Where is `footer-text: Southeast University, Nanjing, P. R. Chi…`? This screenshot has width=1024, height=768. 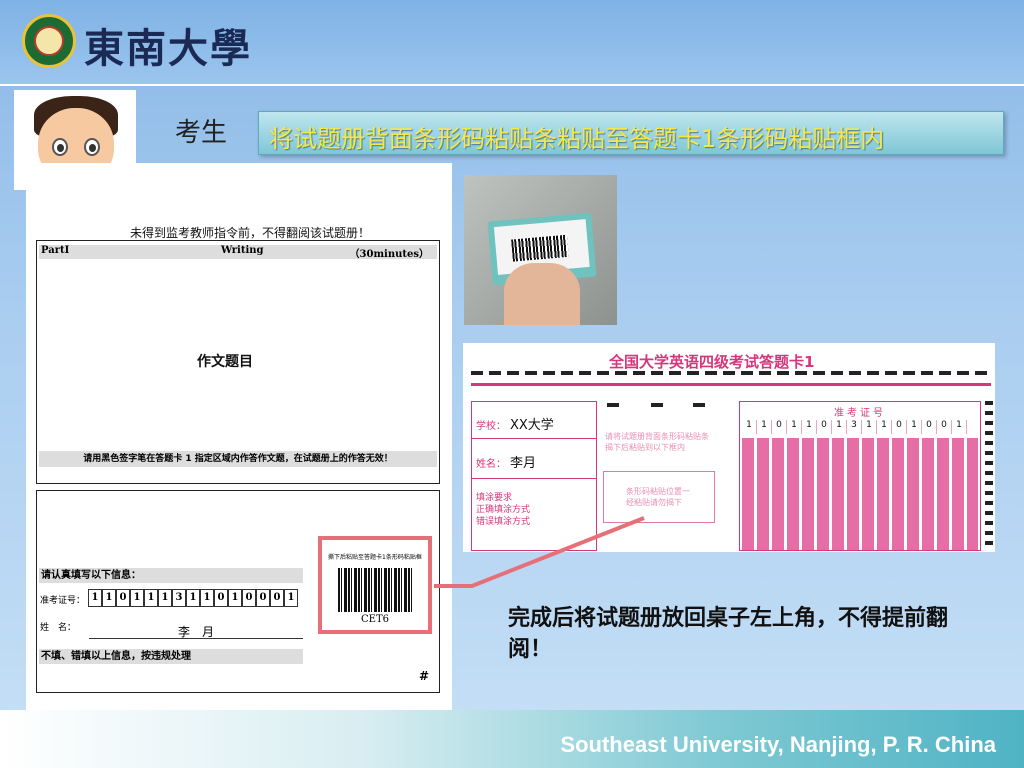
footer-text: Southeast University, Nanjing, P. R. Chi… is located at coordinates (778, 744).